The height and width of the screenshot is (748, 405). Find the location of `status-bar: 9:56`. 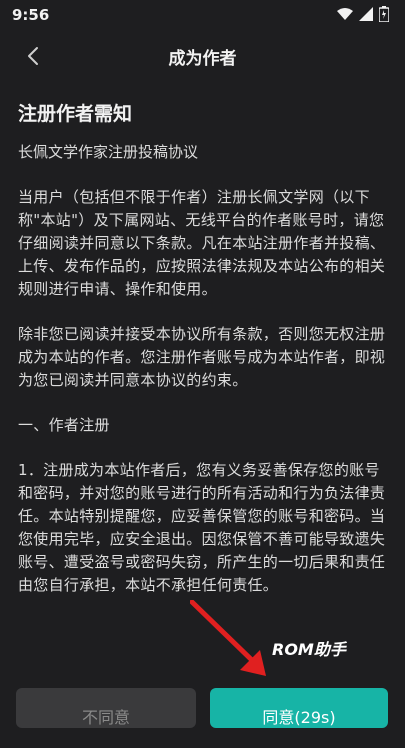

status-bar: 9:56 is located at coordinates (202, 15).